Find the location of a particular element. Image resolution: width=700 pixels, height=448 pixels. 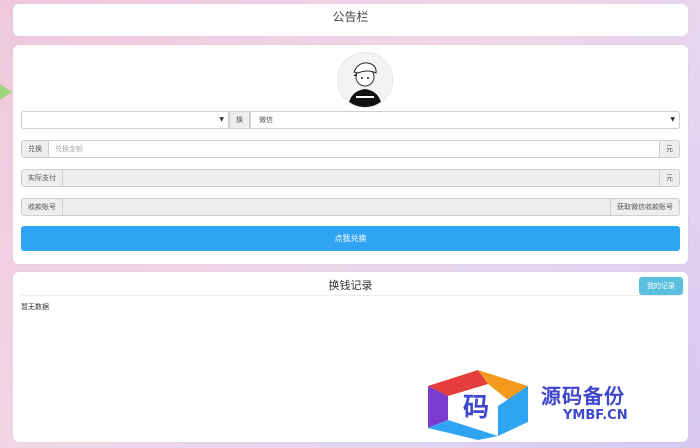

empty-state-text: 暂无数据 is located at coordinates (35, 307).